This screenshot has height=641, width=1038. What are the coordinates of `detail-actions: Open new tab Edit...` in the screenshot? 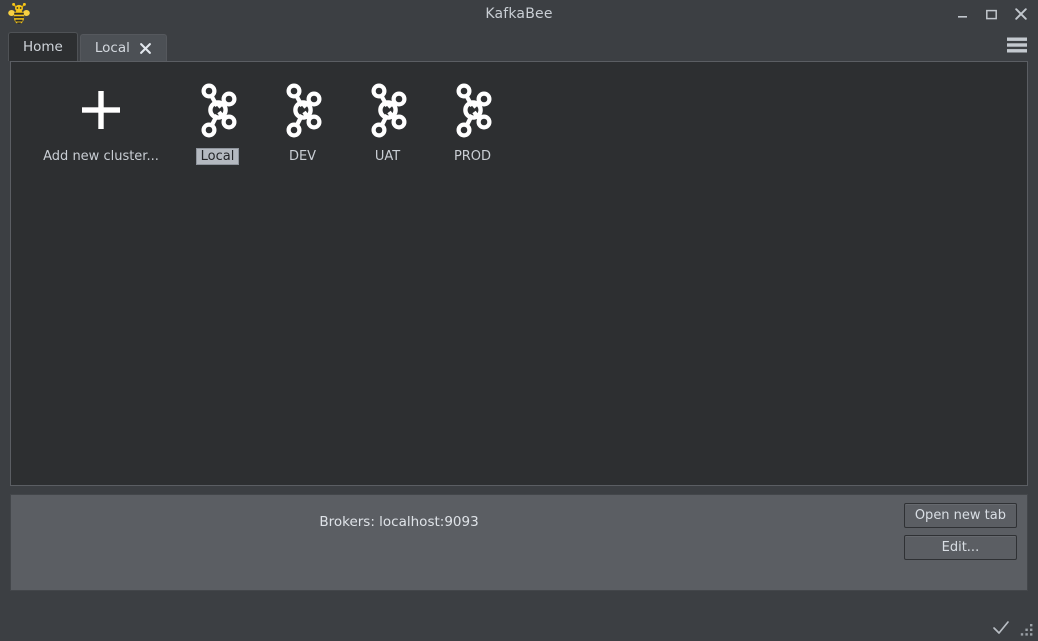 It's located at (960, 531).